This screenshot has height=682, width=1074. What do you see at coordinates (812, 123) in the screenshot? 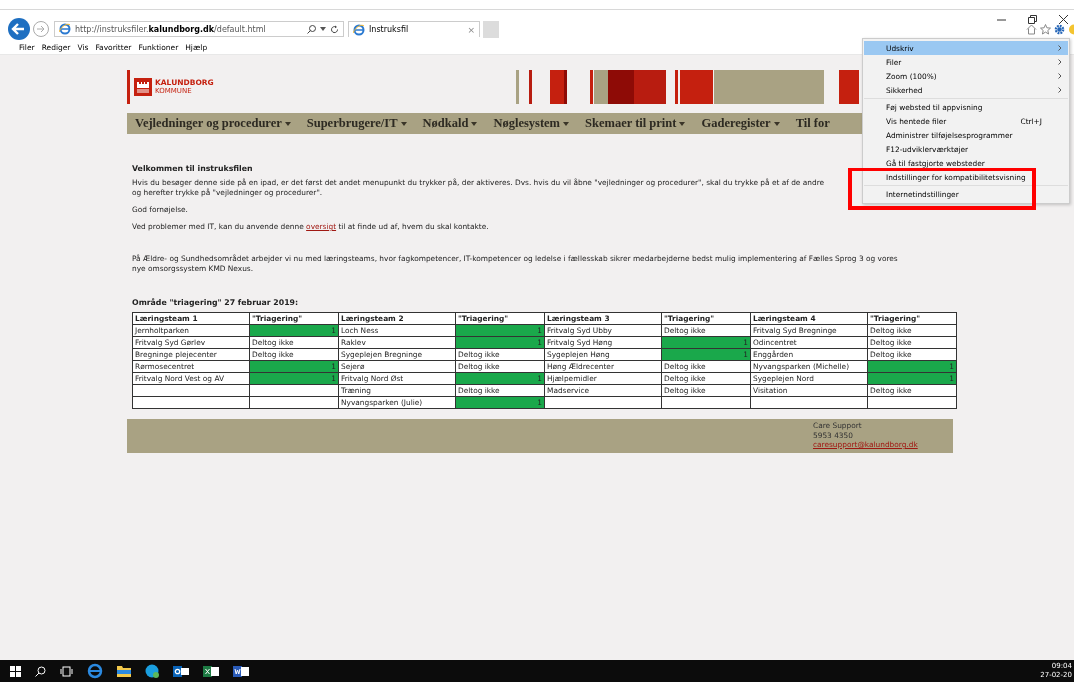
I see `nav-menu-item: Til for` at bounding box center [812, 123].